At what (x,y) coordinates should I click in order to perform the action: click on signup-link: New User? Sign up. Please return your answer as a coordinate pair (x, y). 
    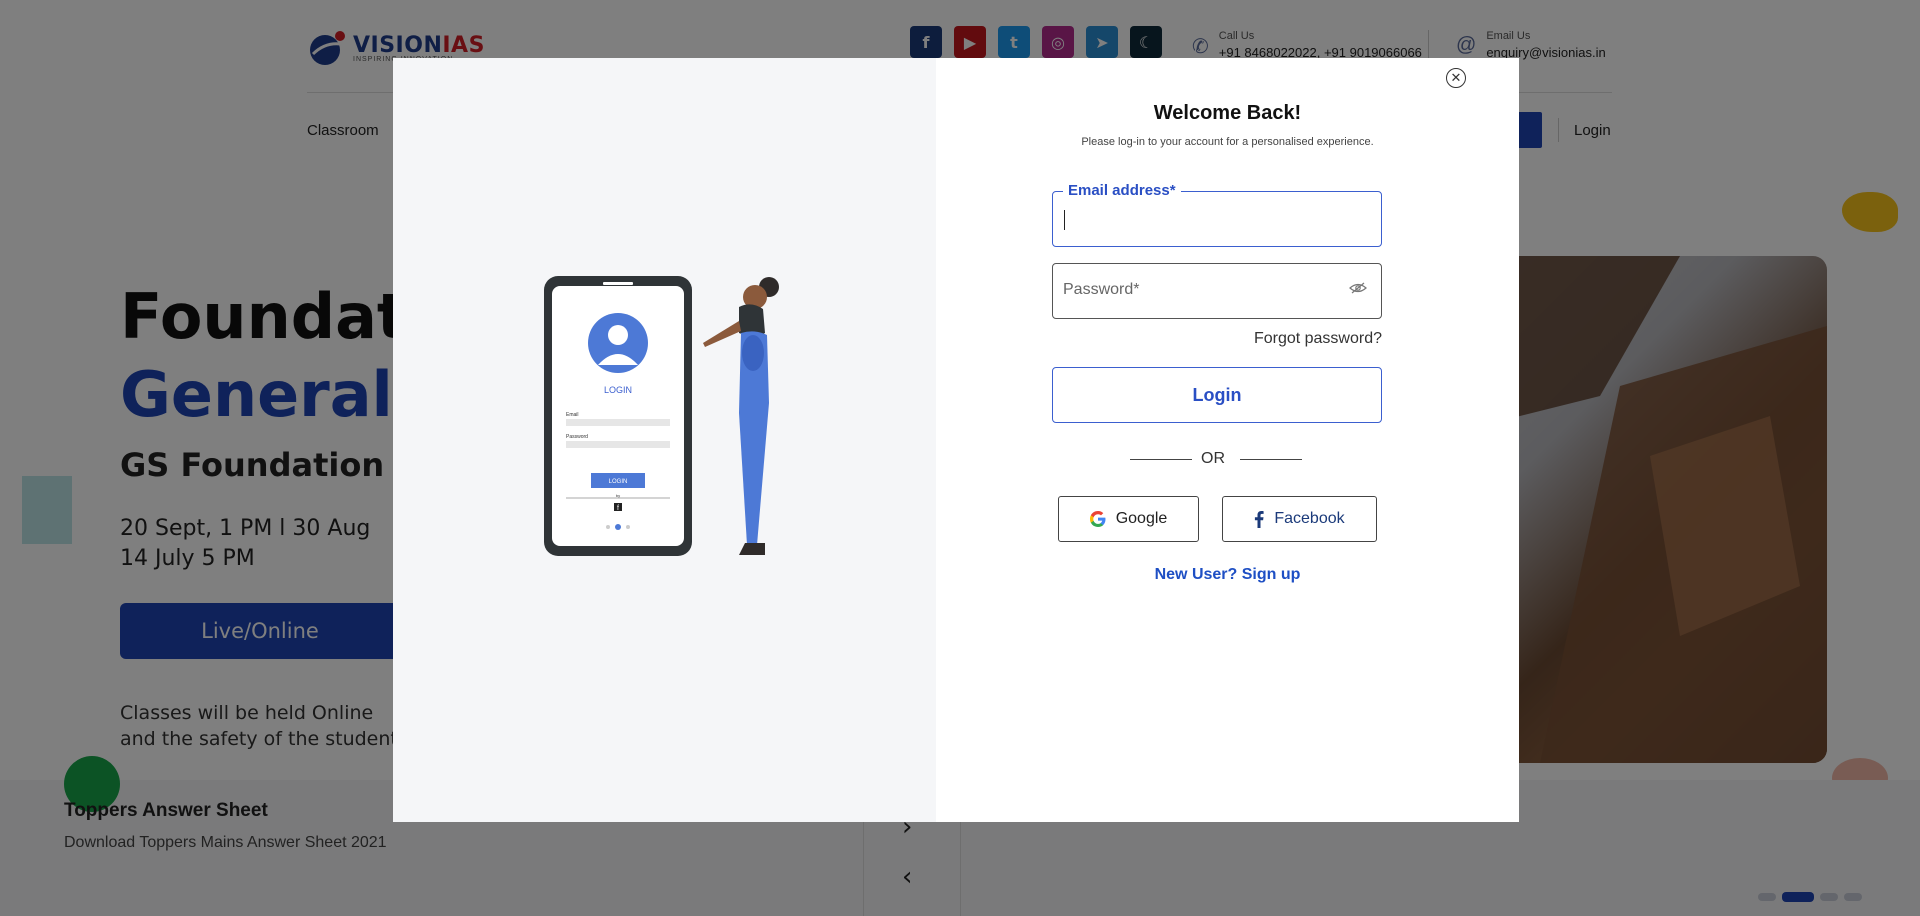
    Looking at the image, I should click on (1227, 575).